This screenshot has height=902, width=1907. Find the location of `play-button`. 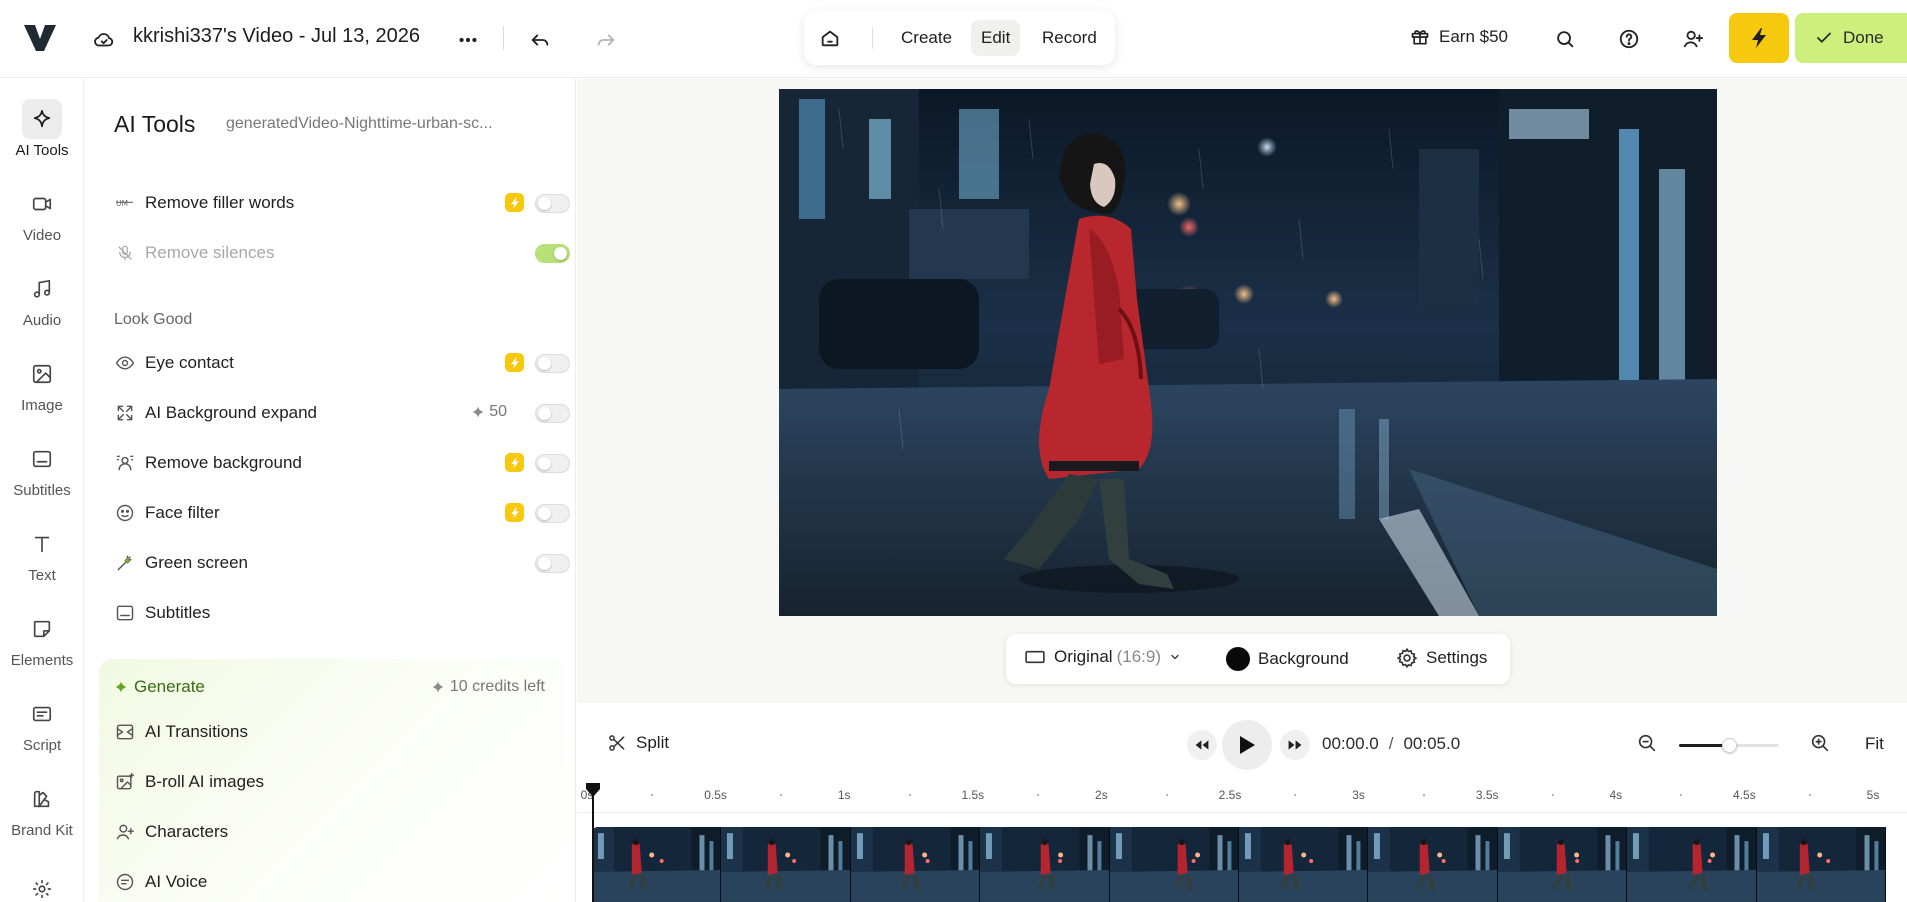

play-button is located at coordinates (1247, 745).